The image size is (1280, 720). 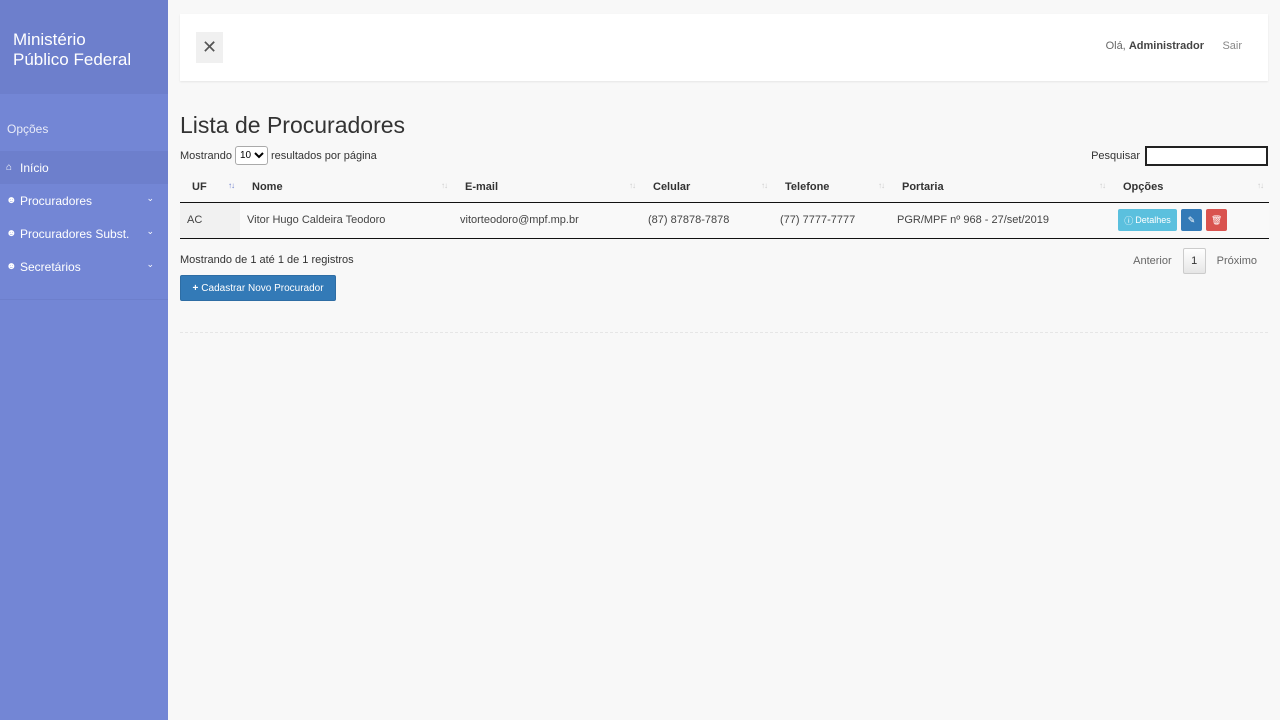 What do you see at coordinates (547, 187) in the screenshot?
I see `column-header-email: E-mail ↑↓` at bounding box center [547, 187].